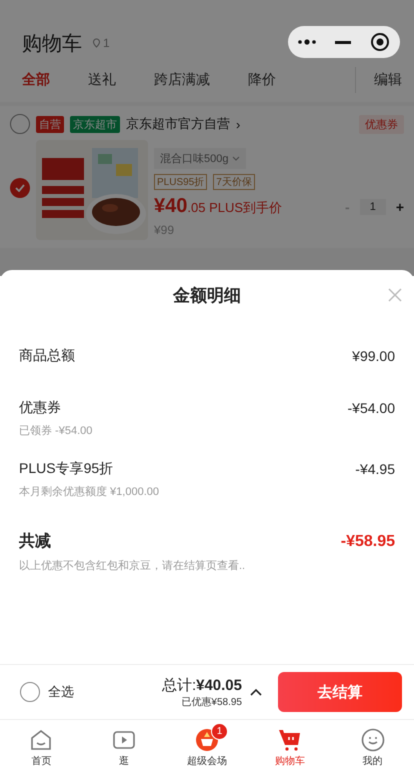 The height and width of the screenshot is (780, 414). I want to click on line-label: 优惠券, so click(40, 408).